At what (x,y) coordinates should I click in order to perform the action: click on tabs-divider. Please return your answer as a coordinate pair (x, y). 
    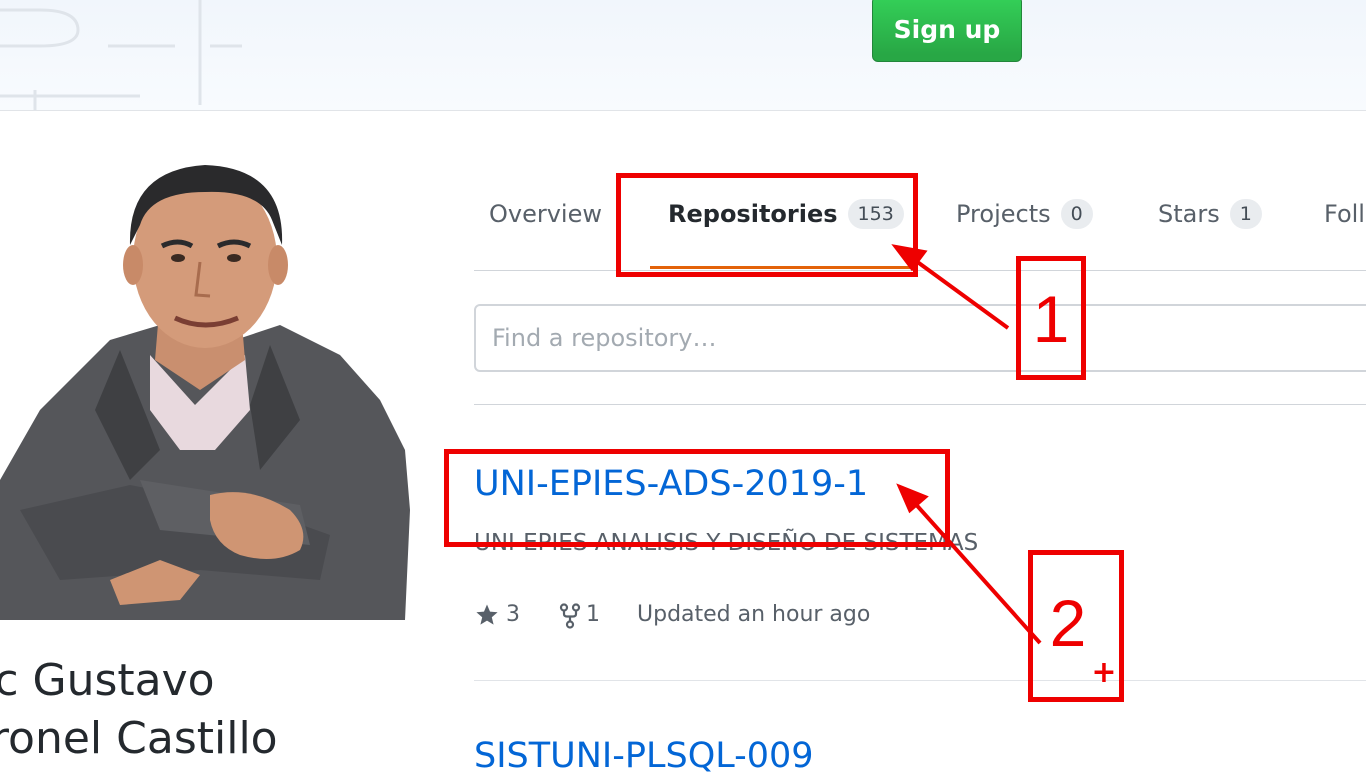
    Looking at the image, I should click on (920, 270).